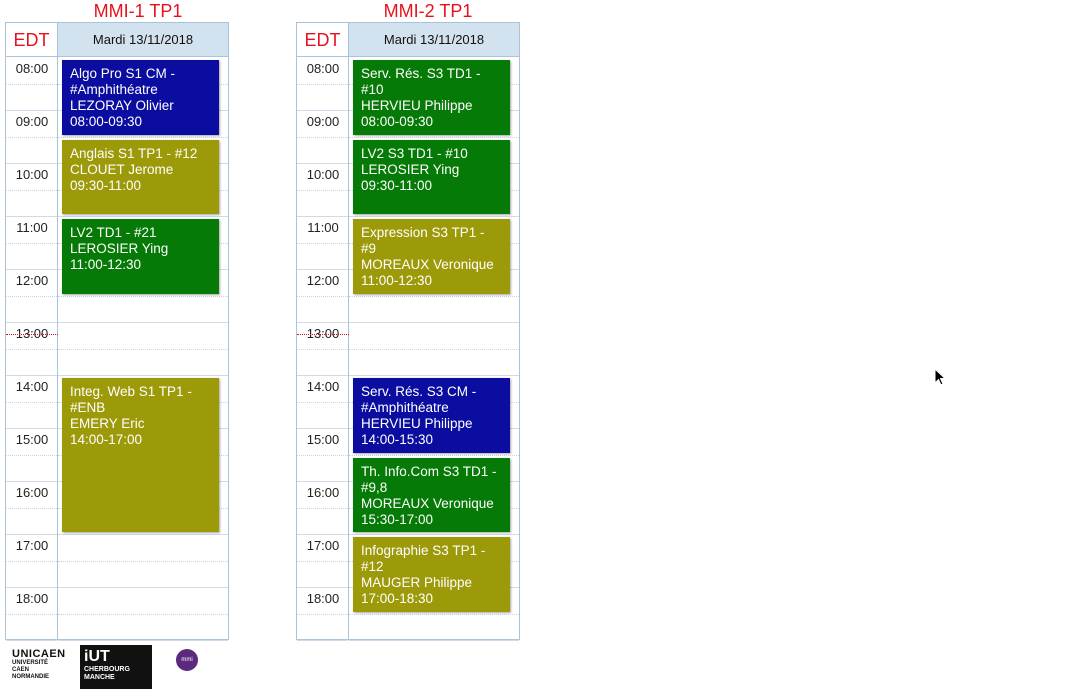 The width and height of the screenshot is (1092, 697). Describe the element at coordinates (107, 423) in the screenshot. I see `event-text-line: EMERY Eric` at that location.